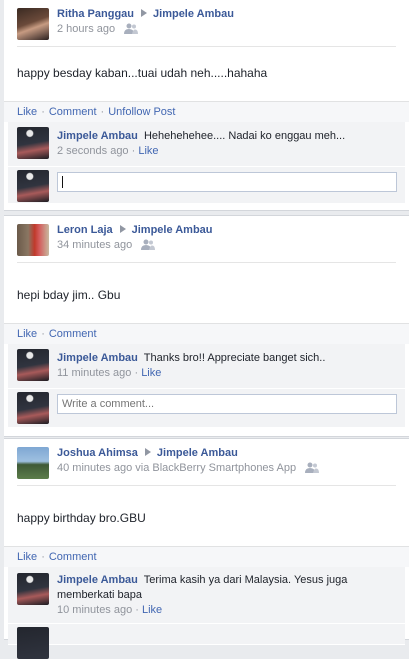 This screenshot has height=659, width=409. I want to click on author-name-link: Leron Laja, so click(85, 230).